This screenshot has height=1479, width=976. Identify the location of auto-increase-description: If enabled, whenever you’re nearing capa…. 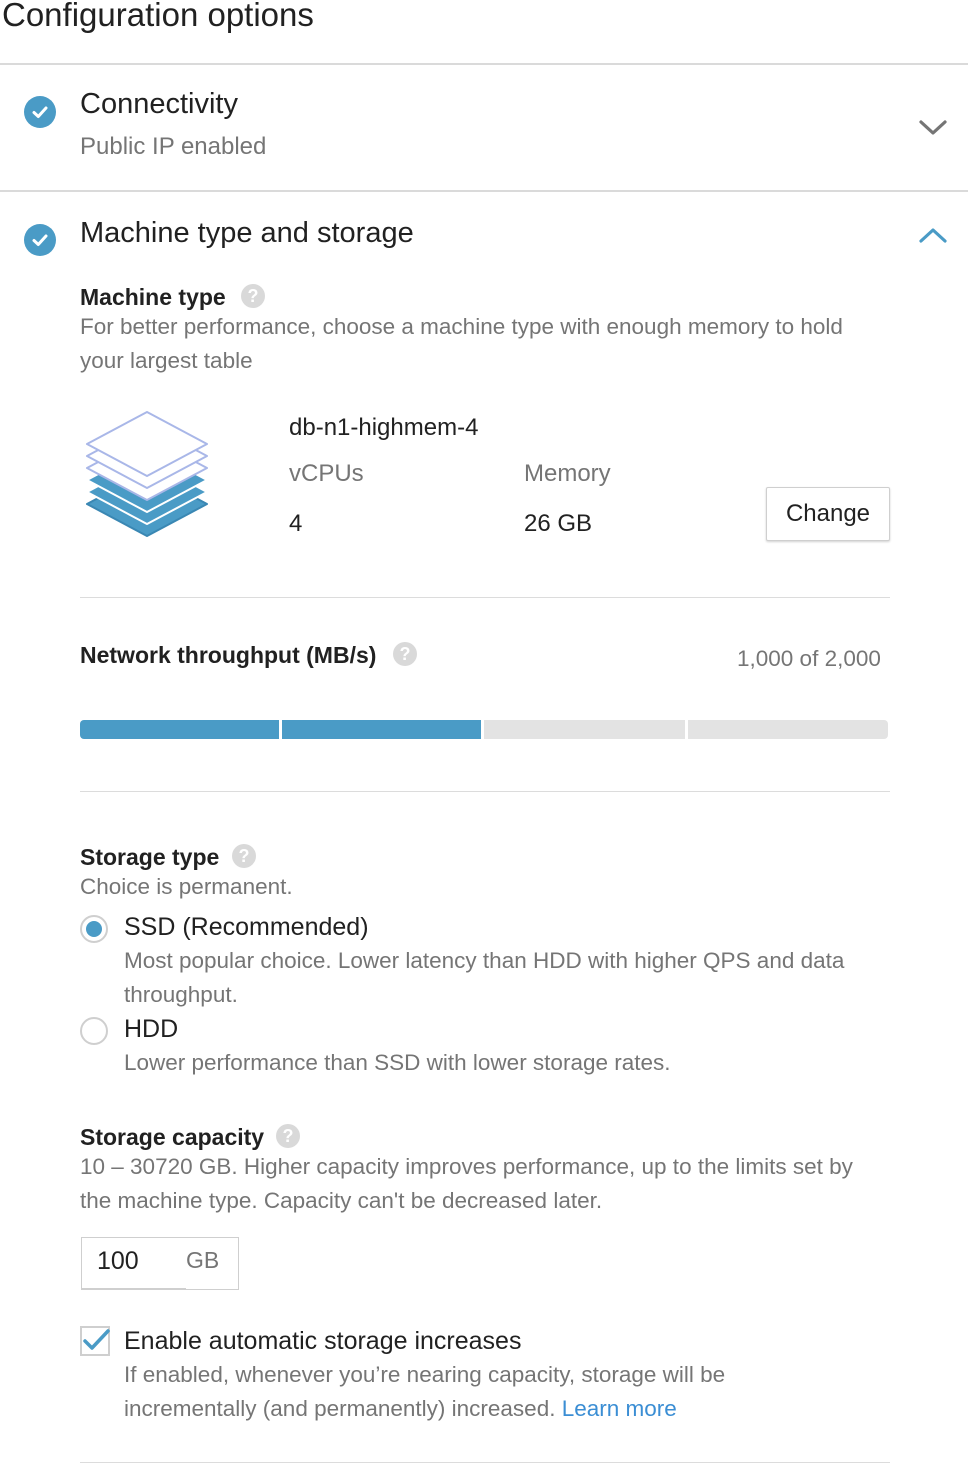
(474, 1392).